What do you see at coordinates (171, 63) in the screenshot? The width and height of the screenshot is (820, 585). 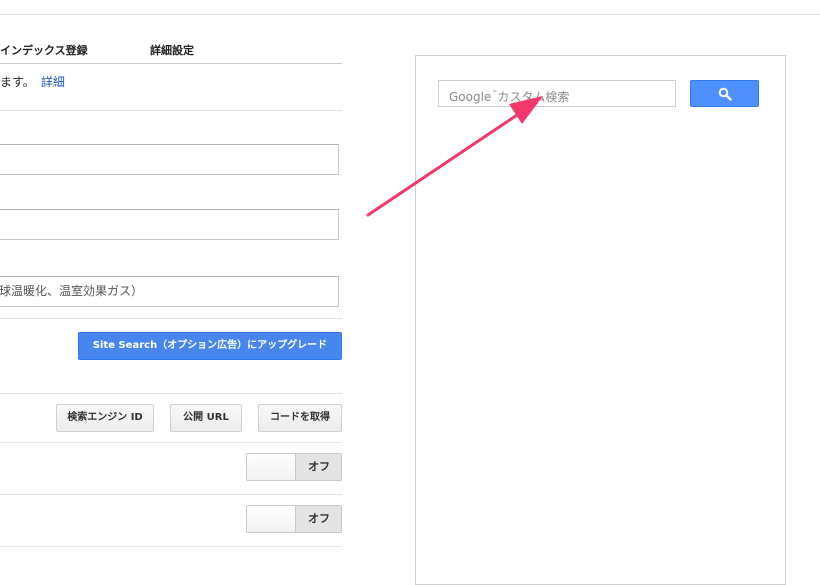 I see `tabs-divider` at bounding box center [171, 63].